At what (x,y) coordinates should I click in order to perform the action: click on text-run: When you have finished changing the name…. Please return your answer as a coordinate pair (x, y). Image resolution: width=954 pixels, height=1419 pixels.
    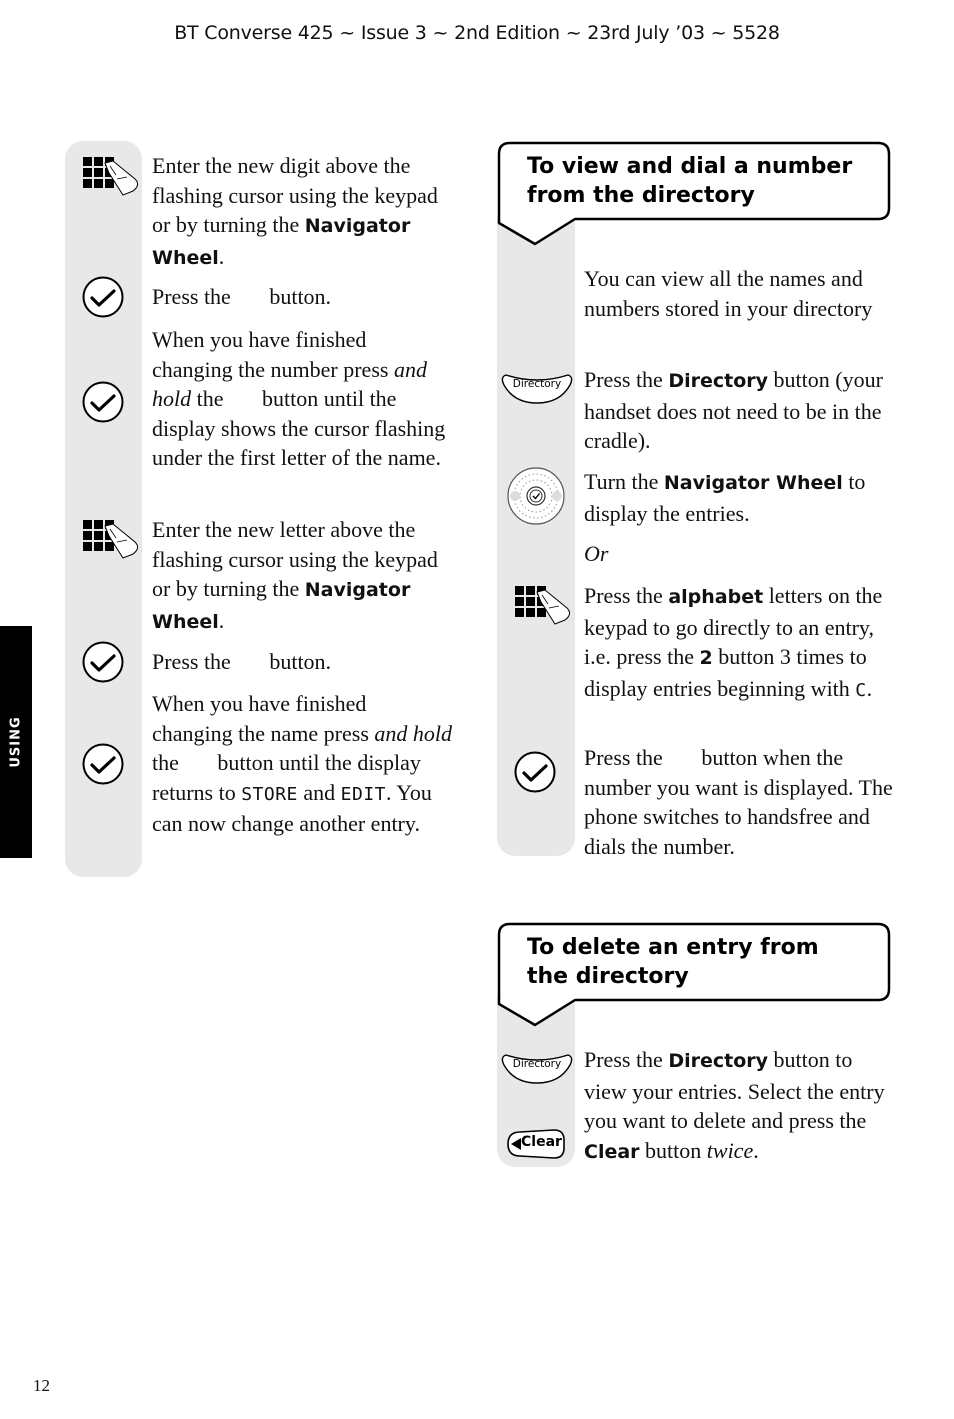
    Looking at the image, I should click on (263, 718).